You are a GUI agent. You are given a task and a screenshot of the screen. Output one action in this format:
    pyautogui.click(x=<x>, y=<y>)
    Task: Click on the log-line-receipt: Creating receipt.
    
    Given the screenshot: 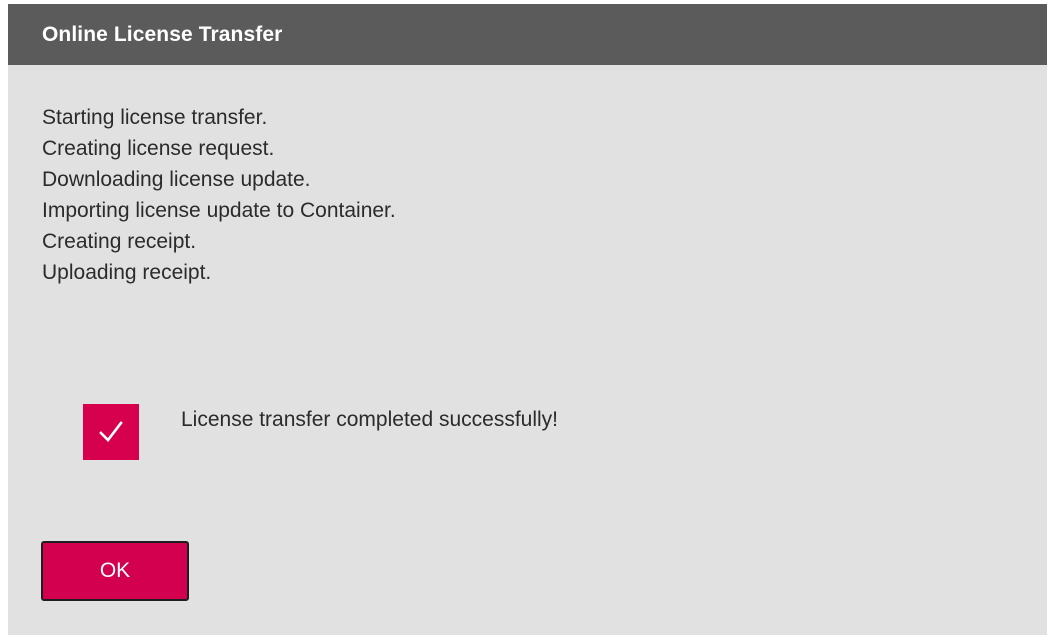 What is the action you would take?
    pyautogui.click(x=119, y=241)
    